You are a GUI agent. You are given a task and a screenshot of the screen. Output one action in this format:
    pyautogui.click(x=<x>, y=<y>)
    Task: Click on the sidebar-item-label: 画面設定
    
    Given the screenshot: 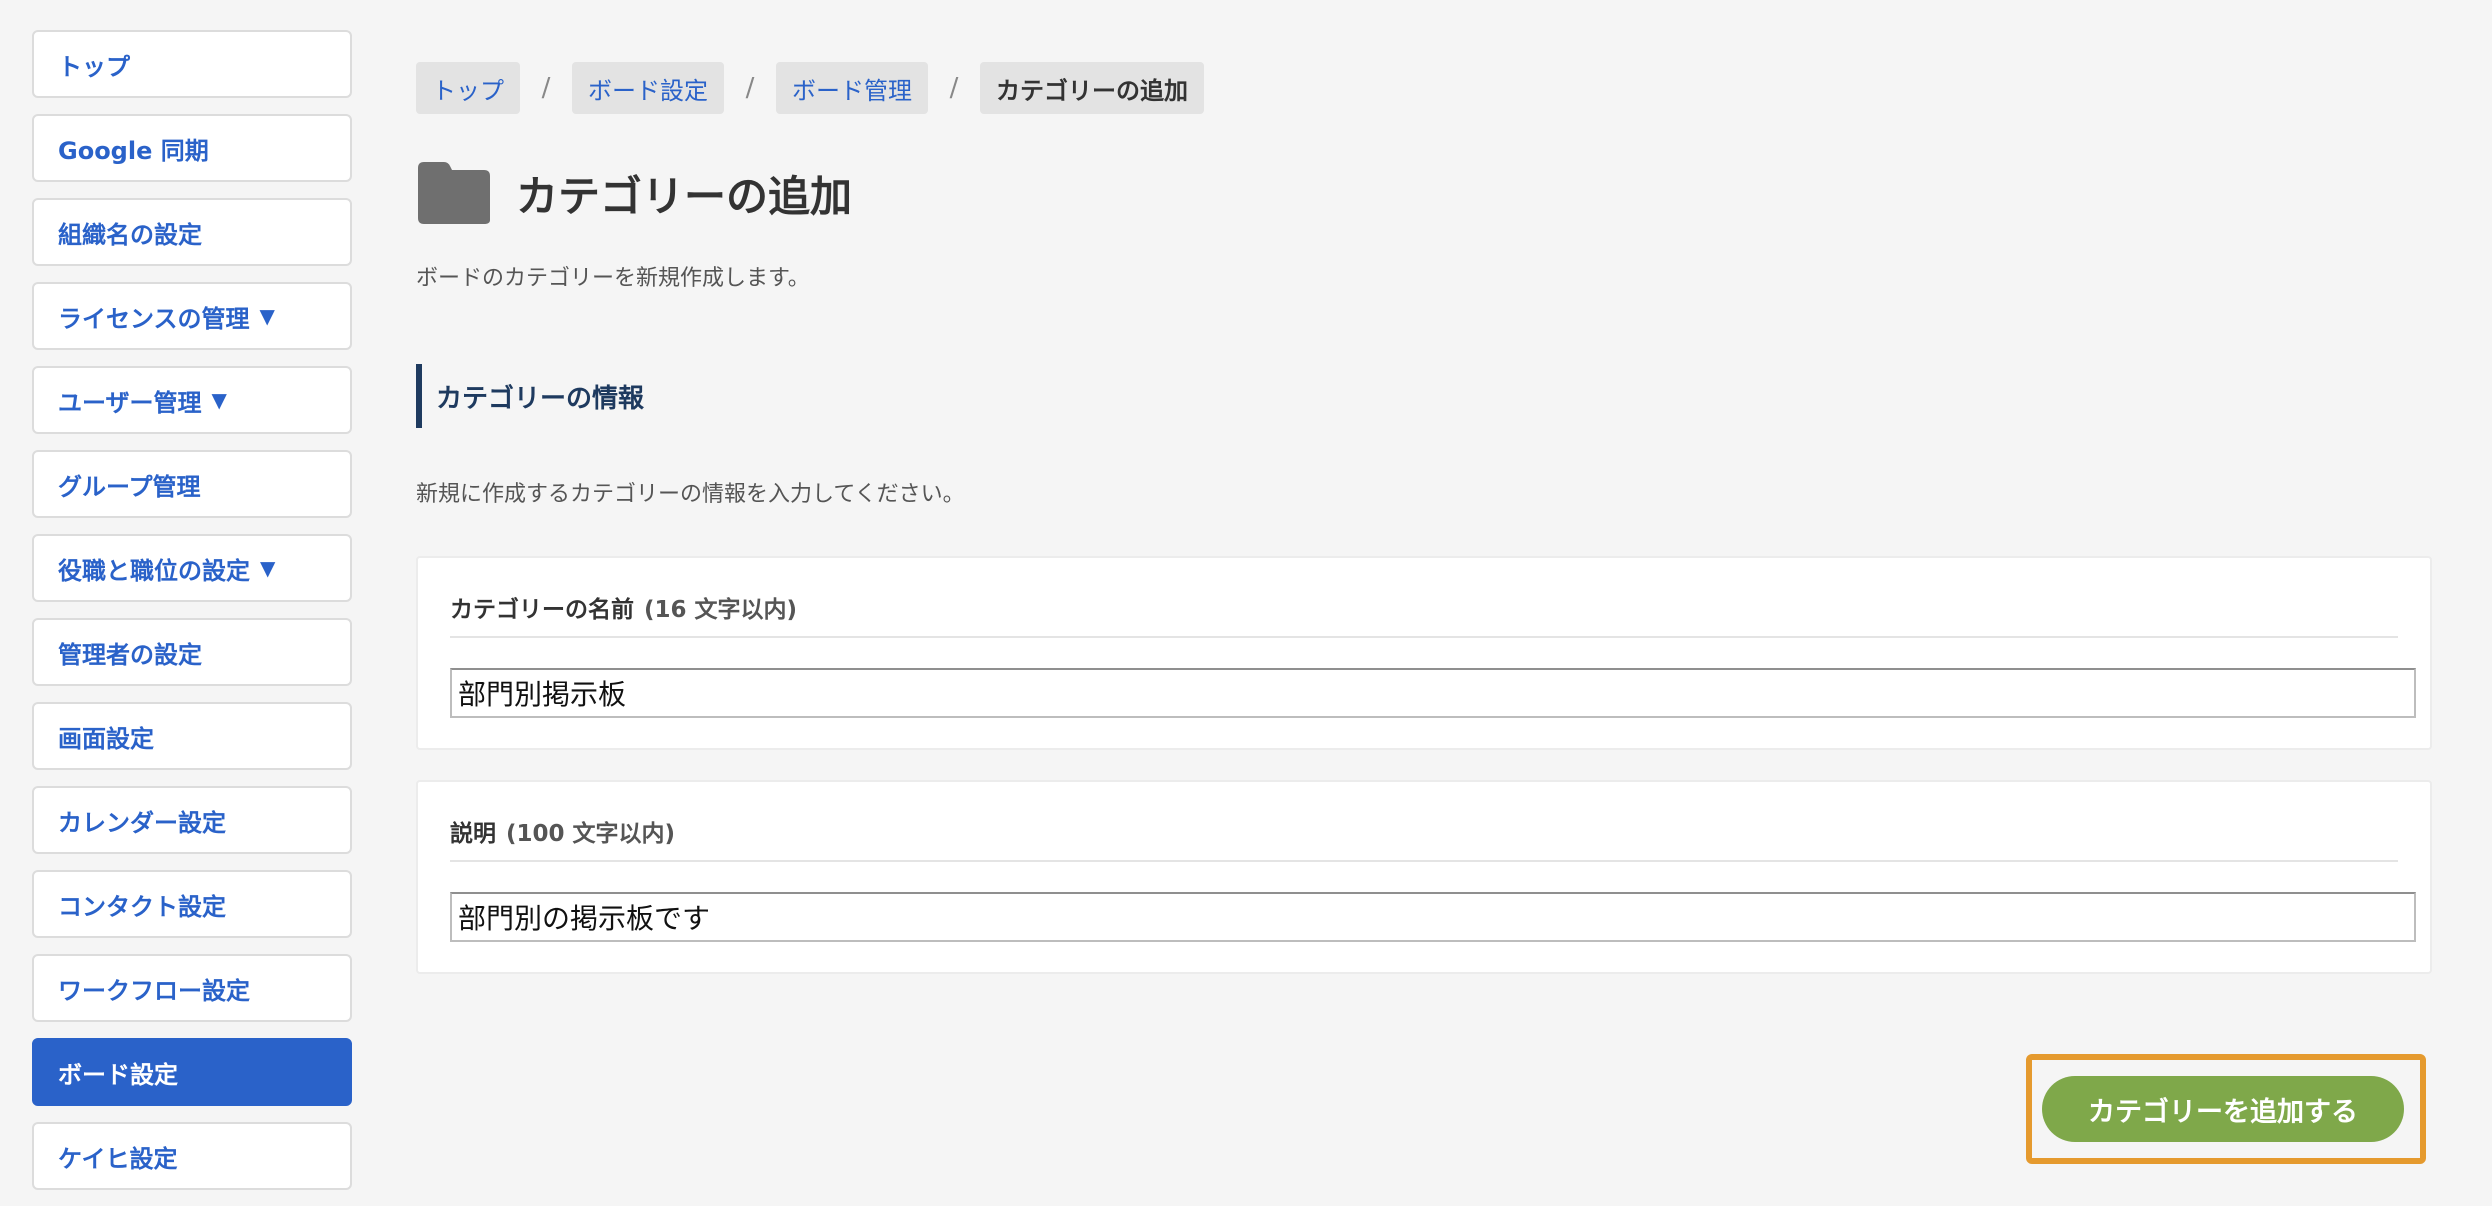 What is the action you would take?
    pyautogui.click(x=106, y=738)
    